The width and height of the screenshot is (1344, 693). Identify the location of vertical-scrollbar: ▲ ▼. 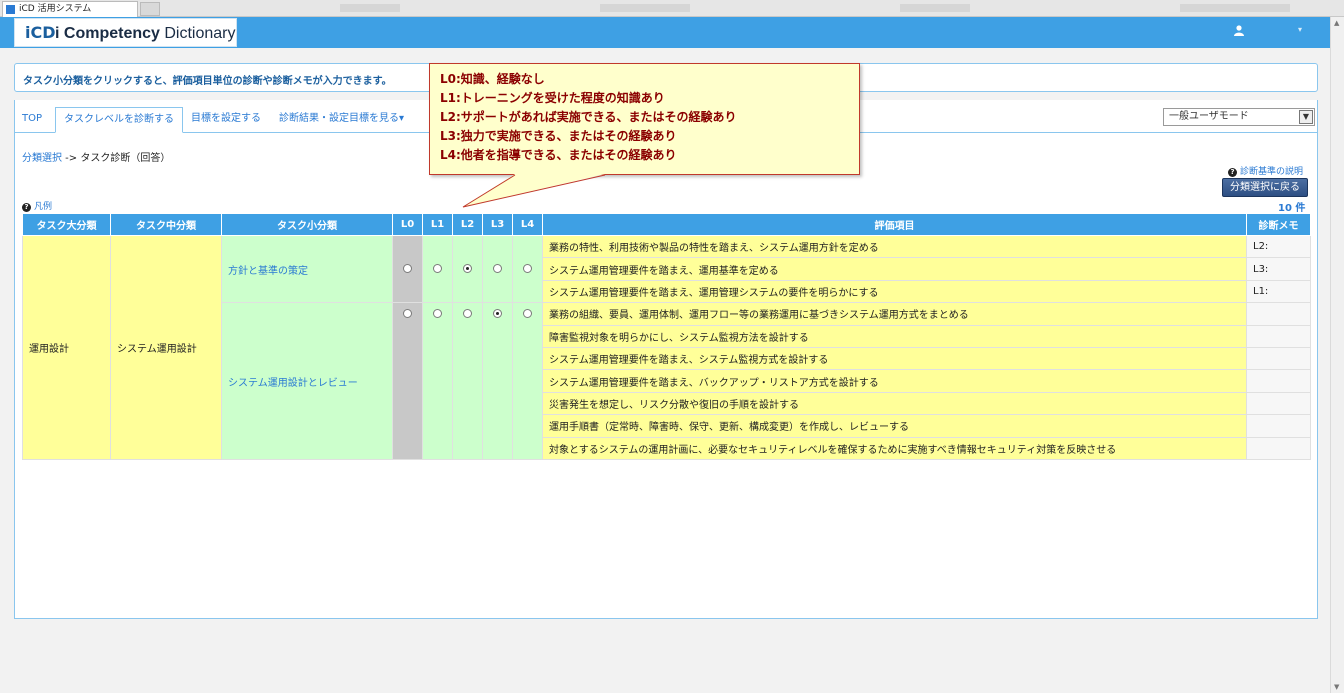
(1337, 355).